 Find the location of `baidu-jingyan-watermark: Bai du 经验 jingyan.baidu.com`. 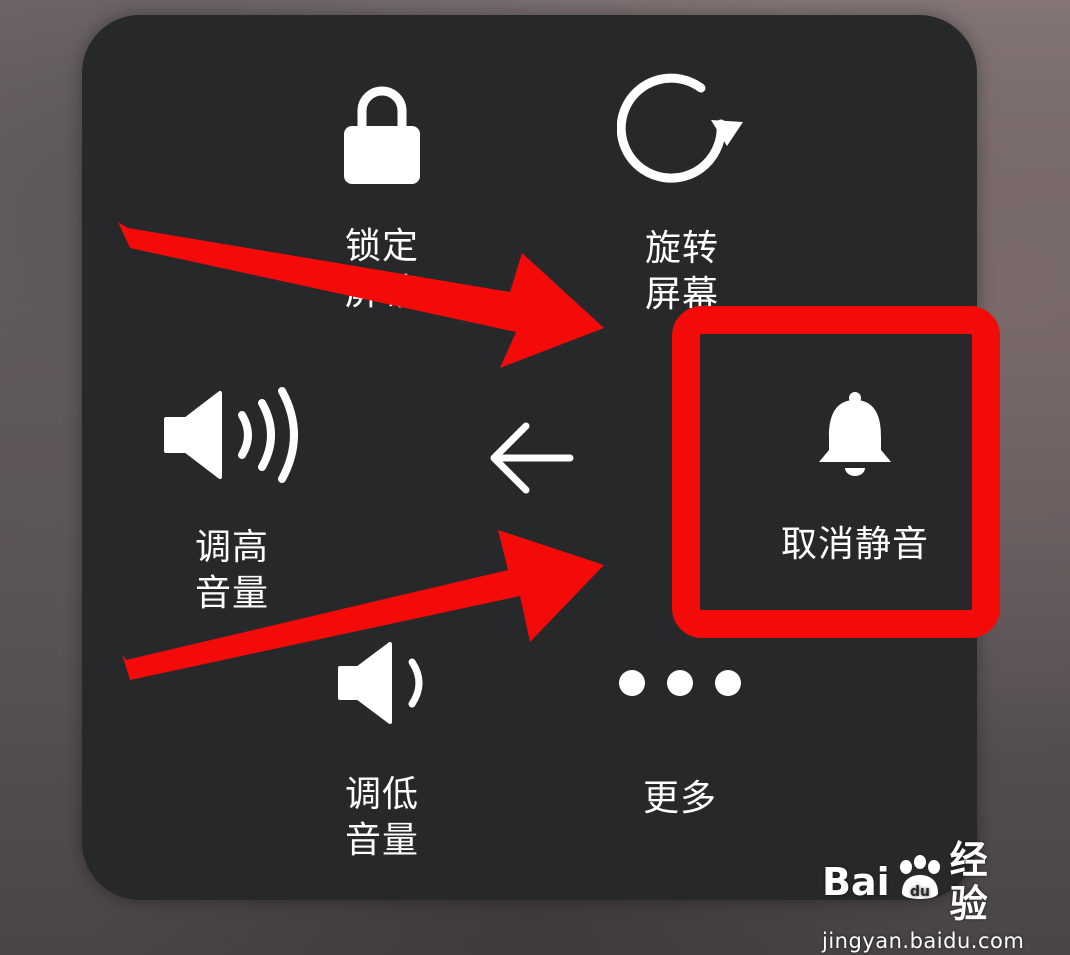

baidu-jingyan-watermark: Bai du 经验 jingyan.baidu.com is located at coordinates (923, 896).